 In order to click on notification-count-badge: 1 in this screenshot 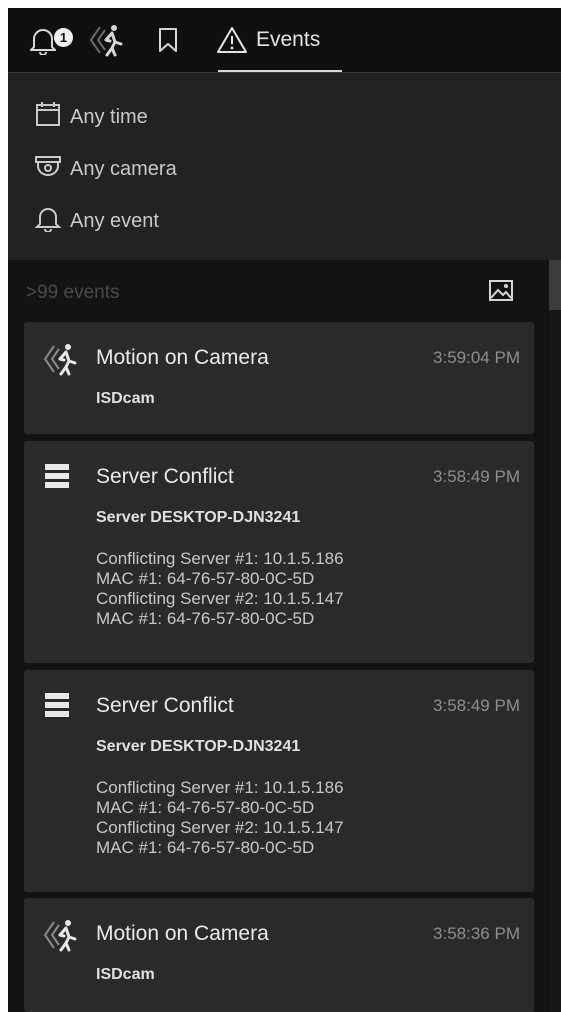, I will do `click(63, 37)`.